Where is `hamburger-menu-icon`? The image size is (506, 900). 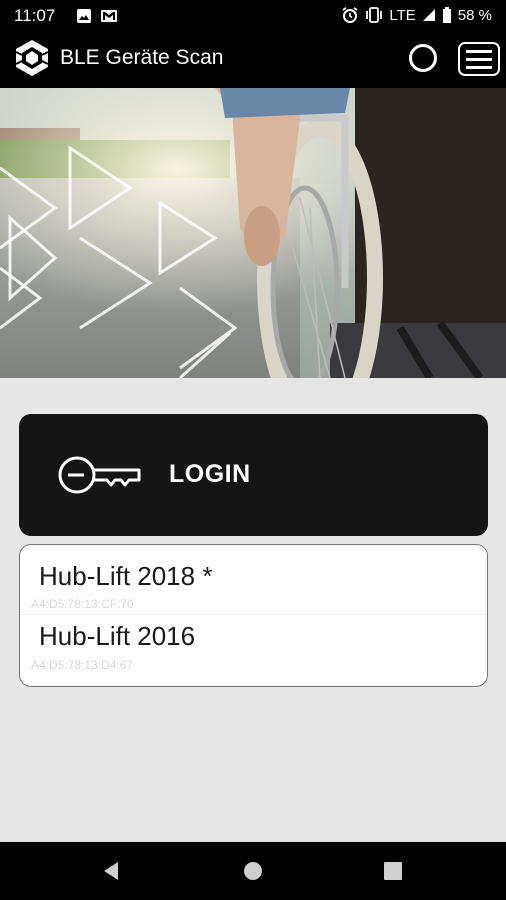 hamburger-menu-icon is located at coordinates (479, 59).